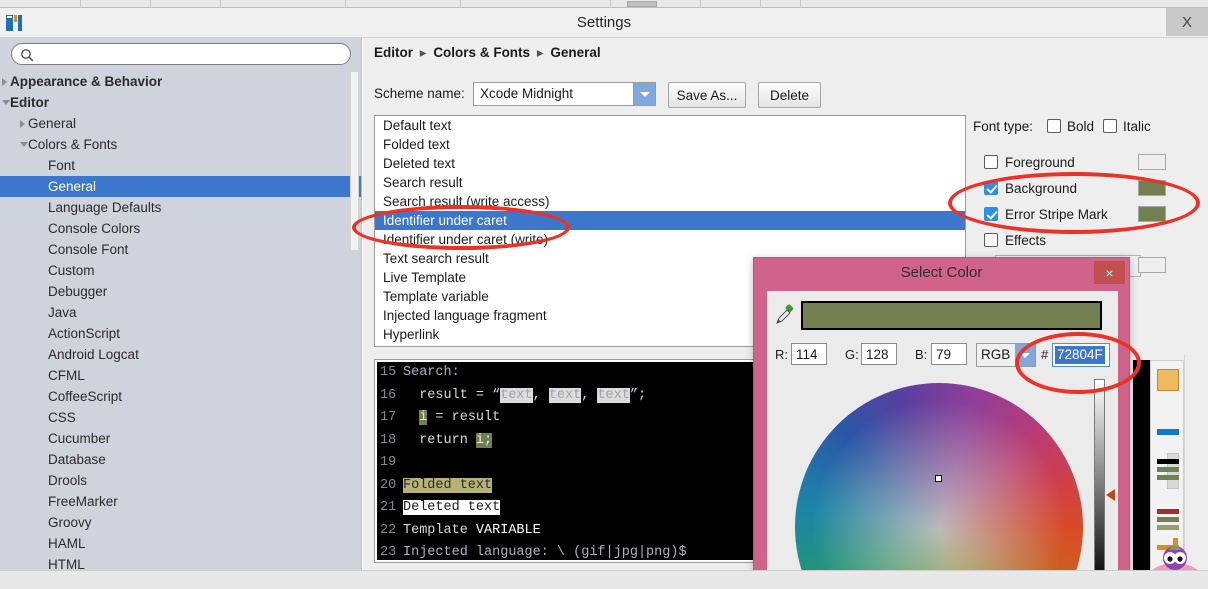  Describe the element at coordinates (77, 459) in the screenshot. I see `sidebar-item-label: Database` at that location.